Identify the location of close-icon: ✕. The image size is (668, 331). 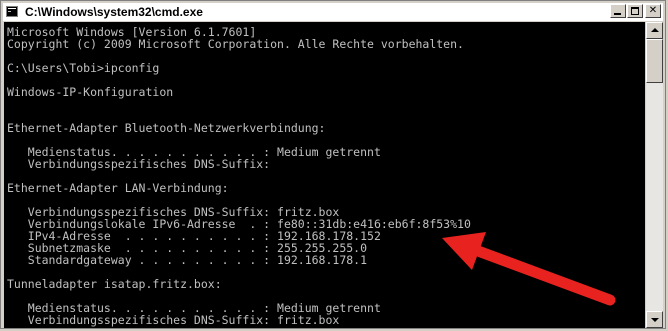
(653, 10).